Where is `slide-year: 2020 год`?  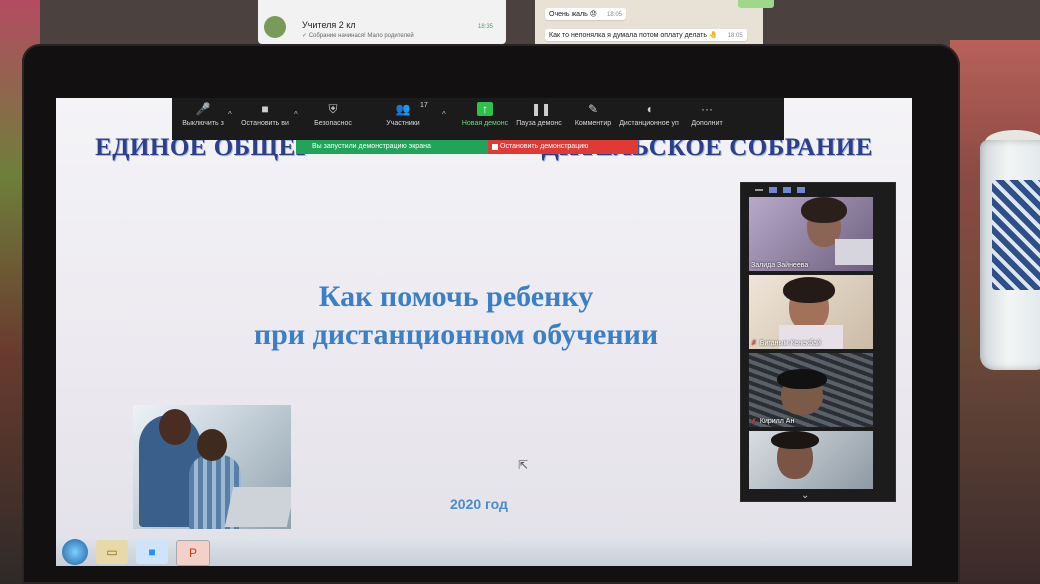
slide-year: 2020 год is located at coordinates (479, 504).